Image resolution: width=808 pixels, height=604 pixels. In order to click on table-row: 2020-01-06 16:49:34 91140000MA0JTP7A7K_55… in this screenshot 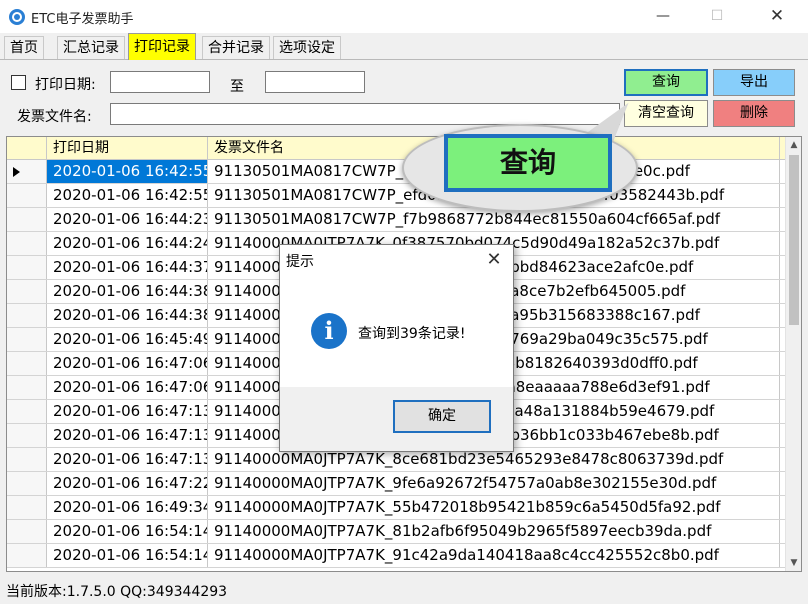, I will do `click(396, 508)`.